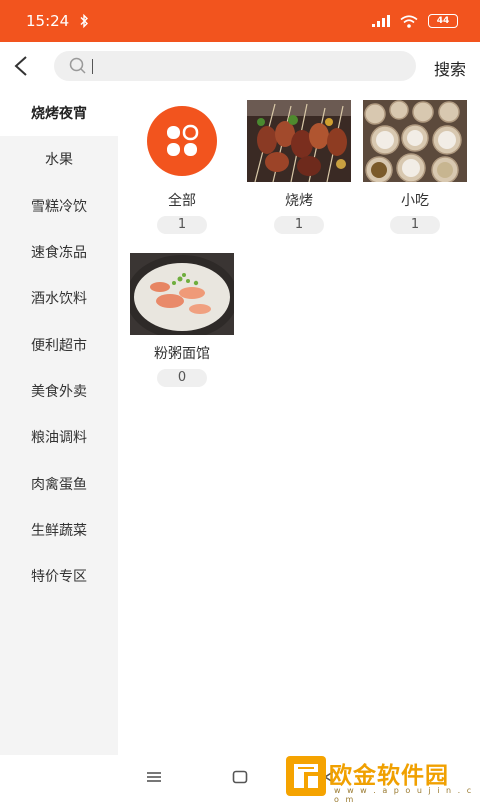  I want to click on subcategory-item-snacks: 小吃 1, so click(415, 167).